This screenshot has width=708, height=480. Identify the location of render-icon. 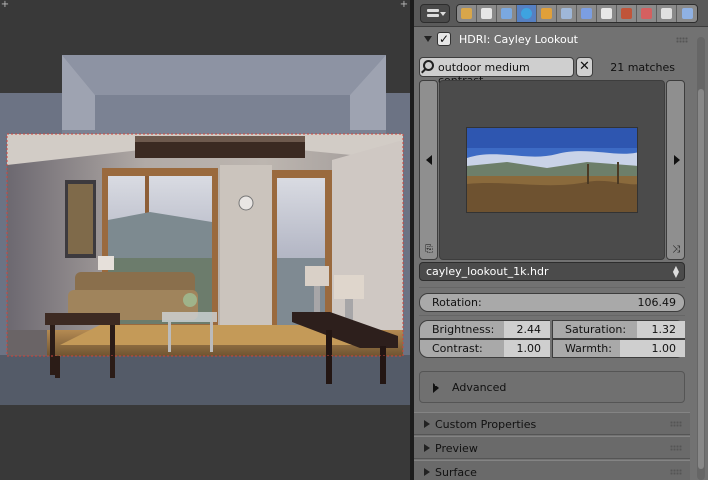
(466, 13).